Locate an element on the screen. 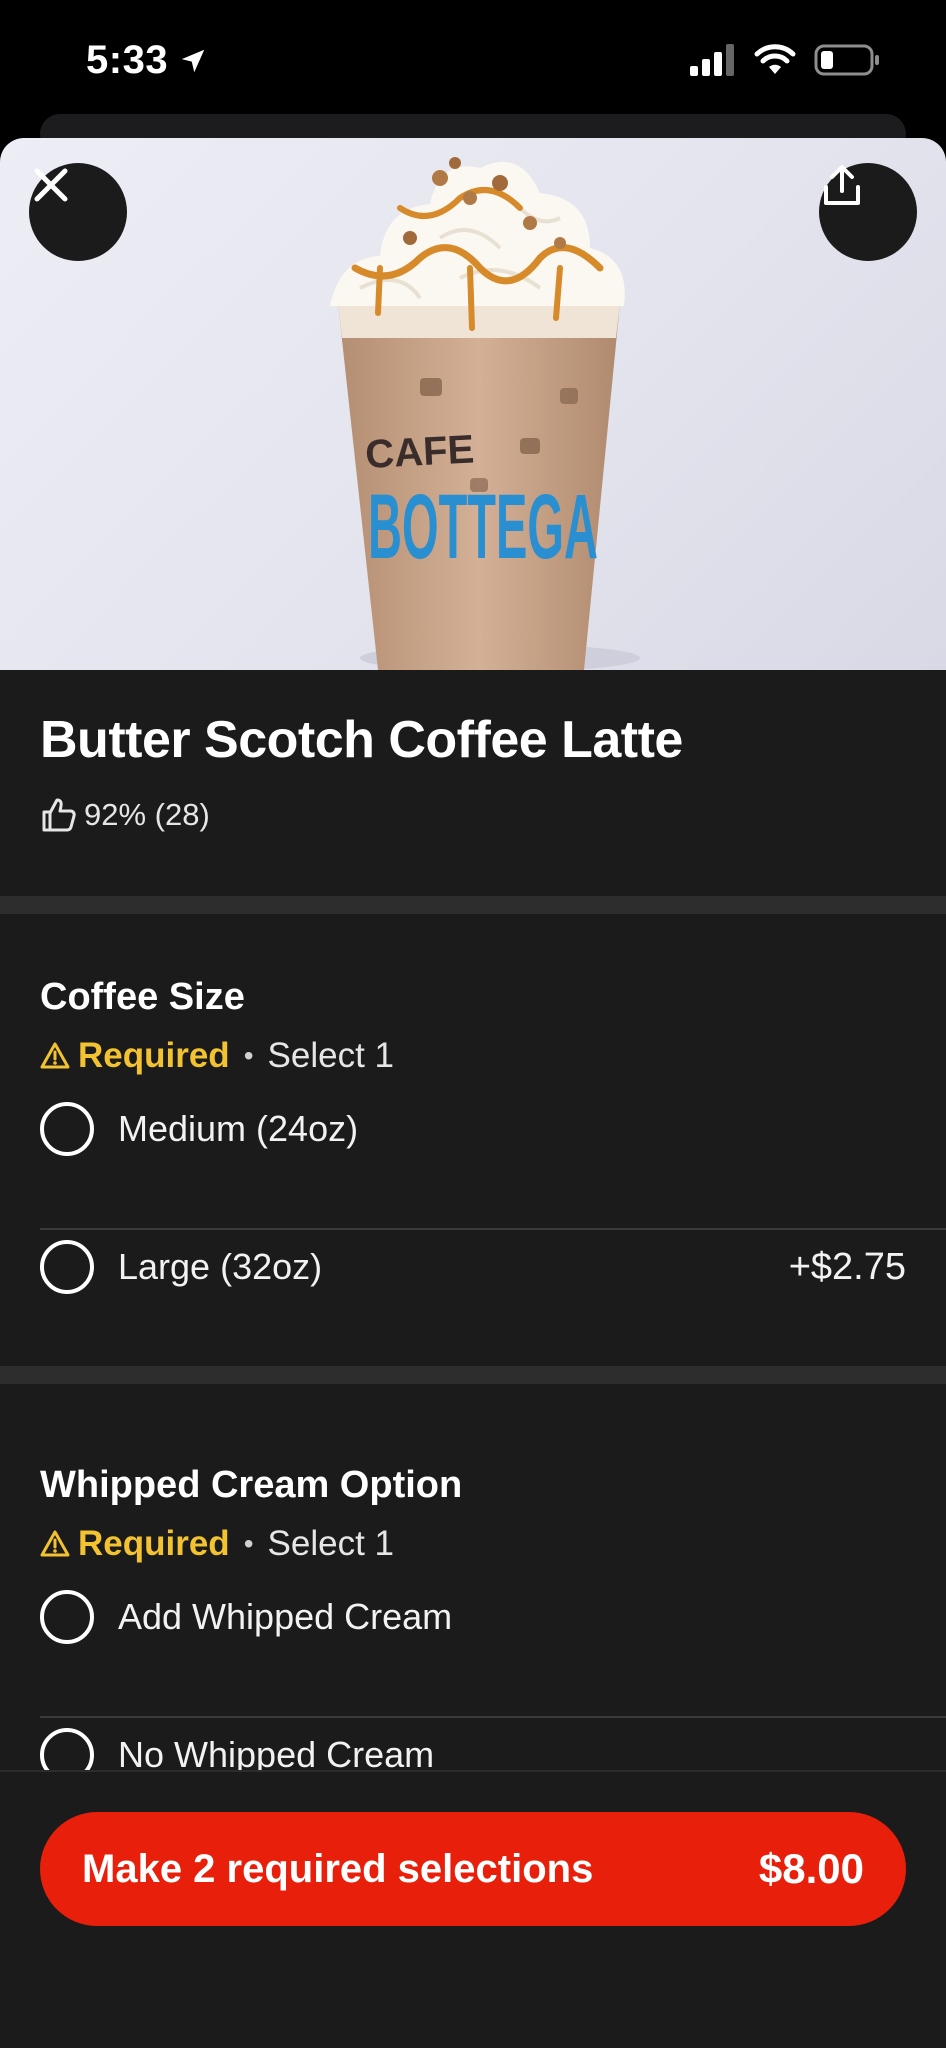 This screenshot has width=946, height=2048. option-price: +$2.75 is located at coordinates (847, 1266).